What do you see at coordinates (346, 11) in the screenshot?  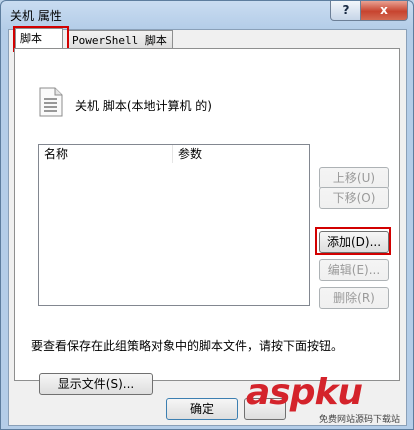 I see `help-button: ?` at bounding box center [346, 11].